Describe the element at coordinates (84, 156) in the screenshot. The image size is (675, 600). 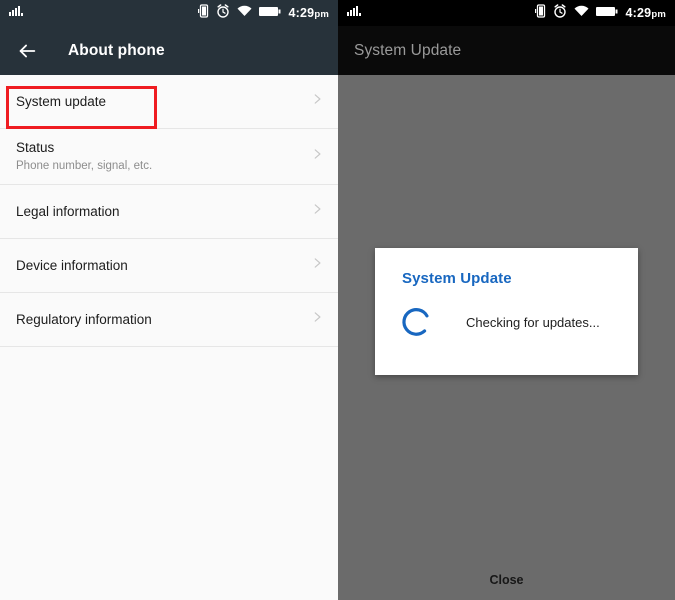
I see `row-text: Status Phone number, signal, etc.` at that location.